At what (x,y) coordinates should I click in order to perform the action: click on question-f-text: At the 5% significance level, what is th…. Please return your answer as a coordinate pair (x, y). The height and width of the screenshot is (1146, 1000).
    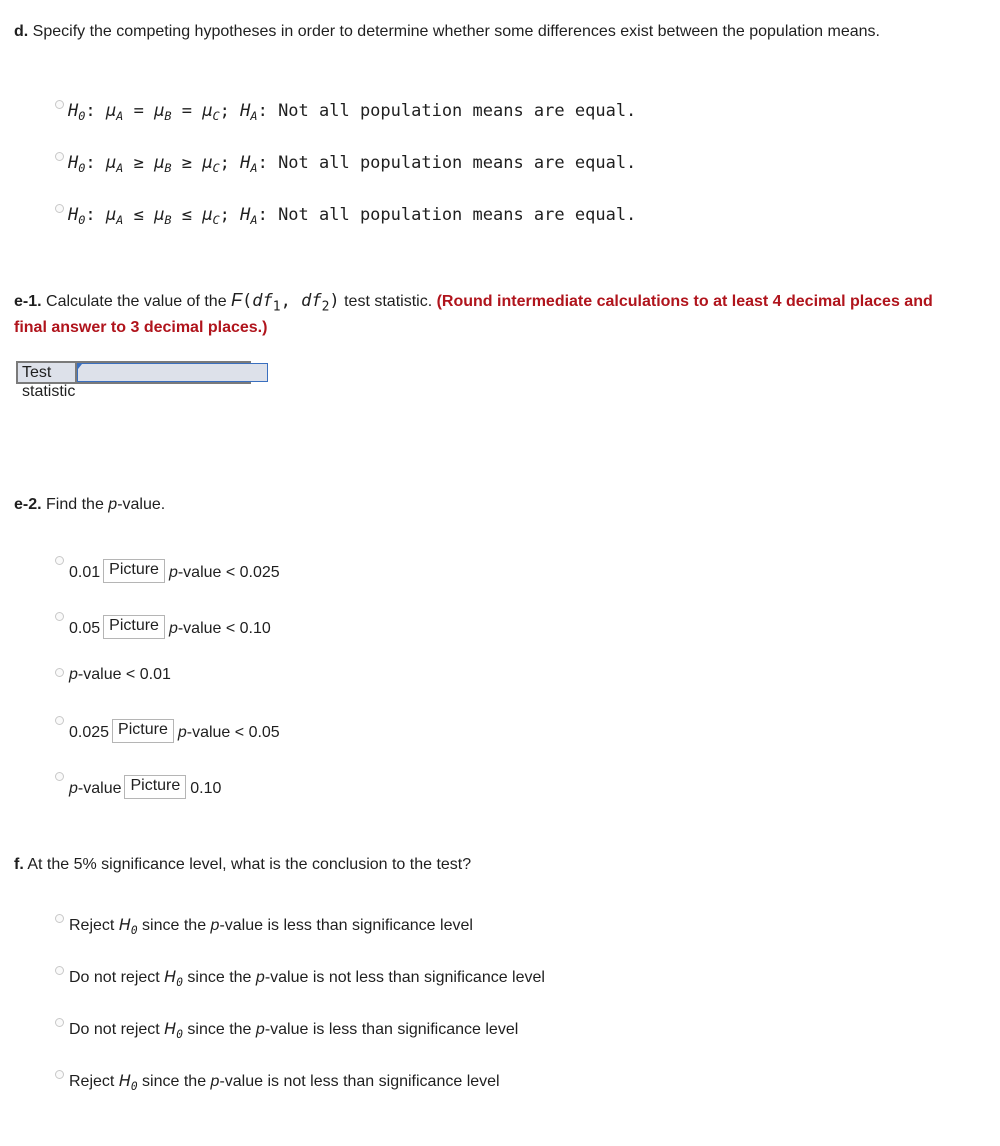
    Looking at the image, I should click on (249, 864).